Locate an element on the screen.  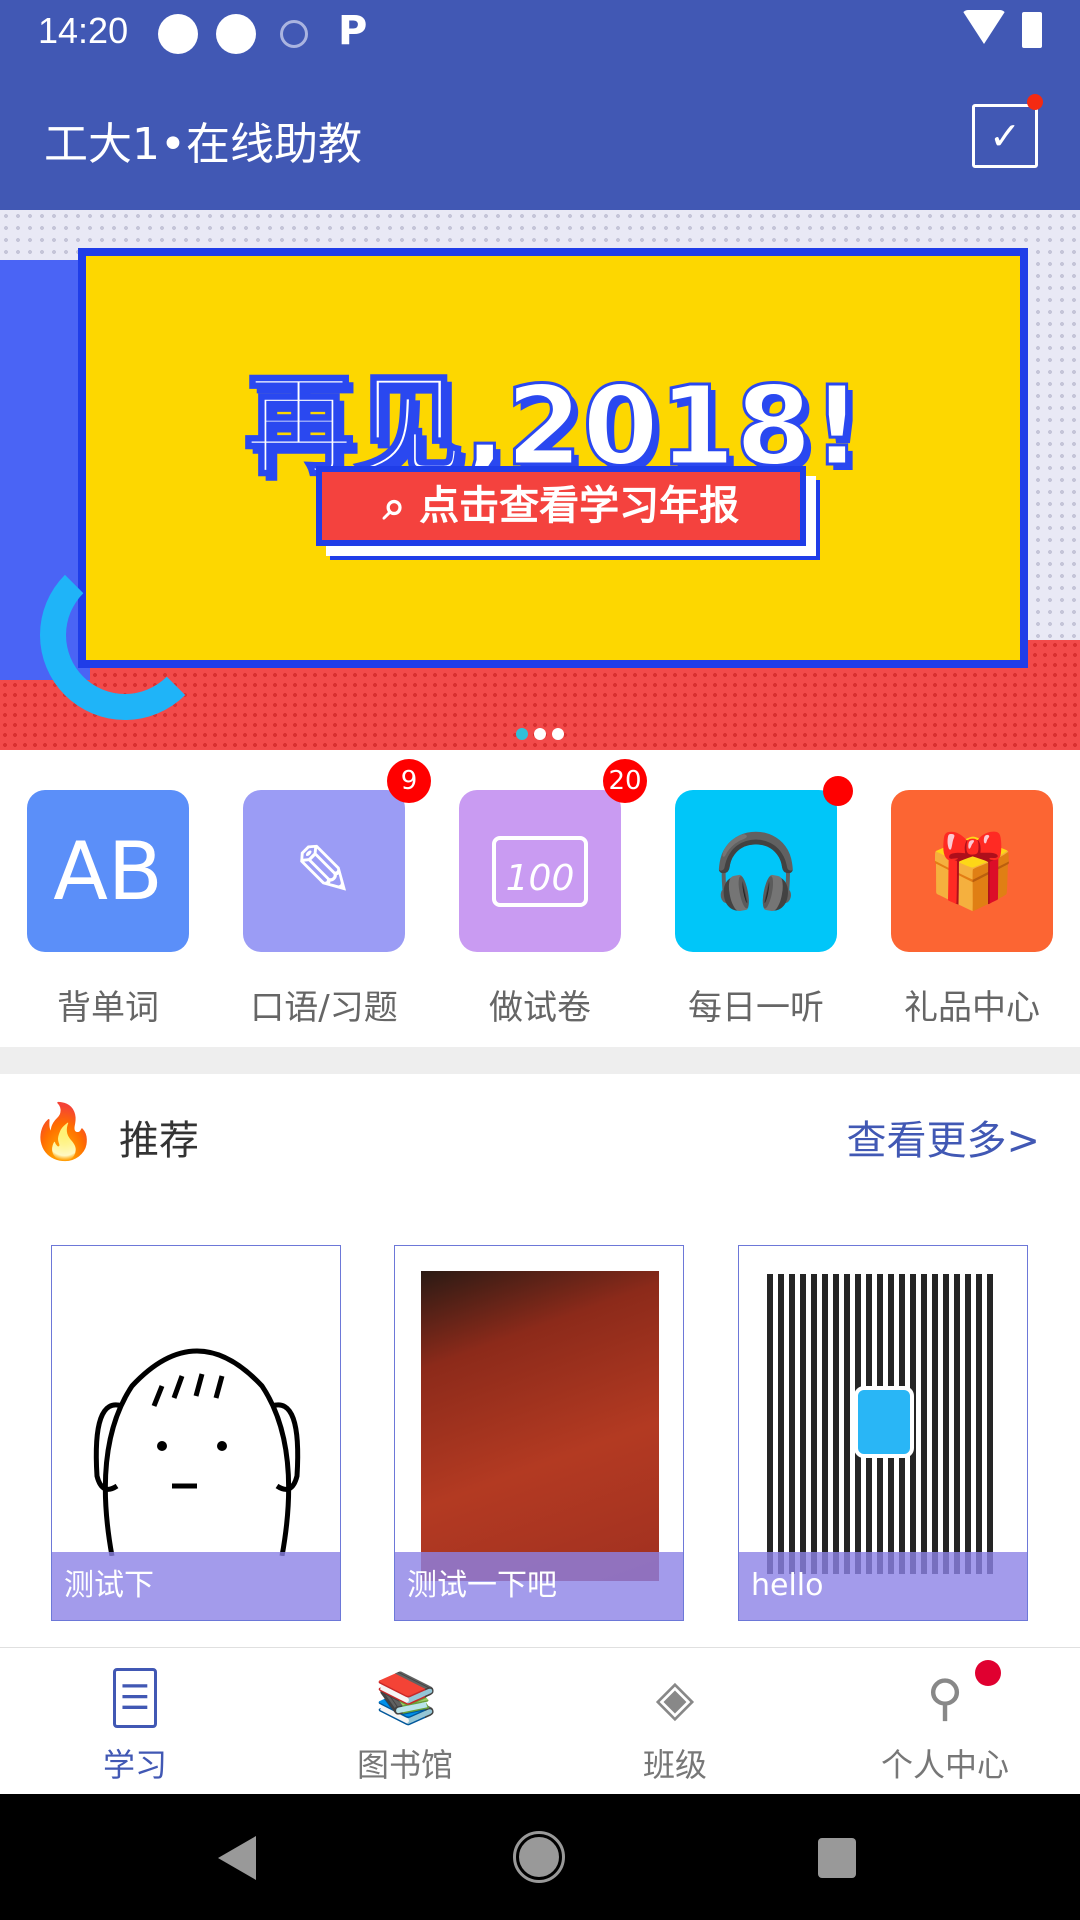
headphones-icon: 🎧 is located at coordinates (756, 871).